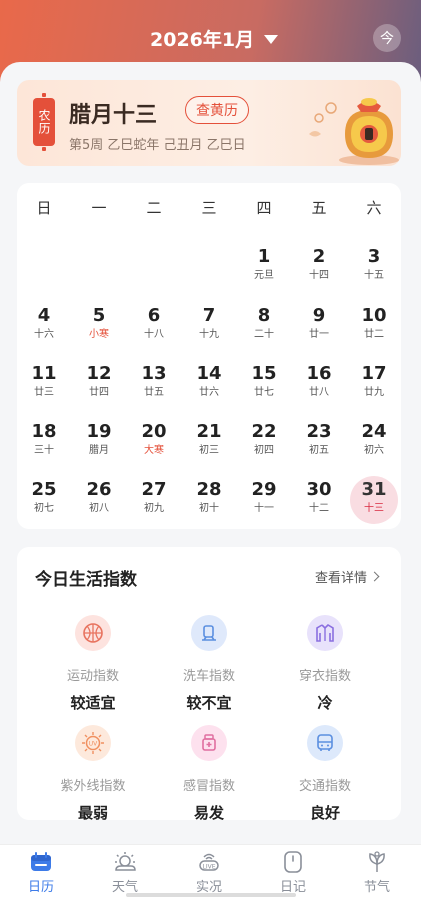  I want to click on lunar-day-label: 初八, so click(99, 508).